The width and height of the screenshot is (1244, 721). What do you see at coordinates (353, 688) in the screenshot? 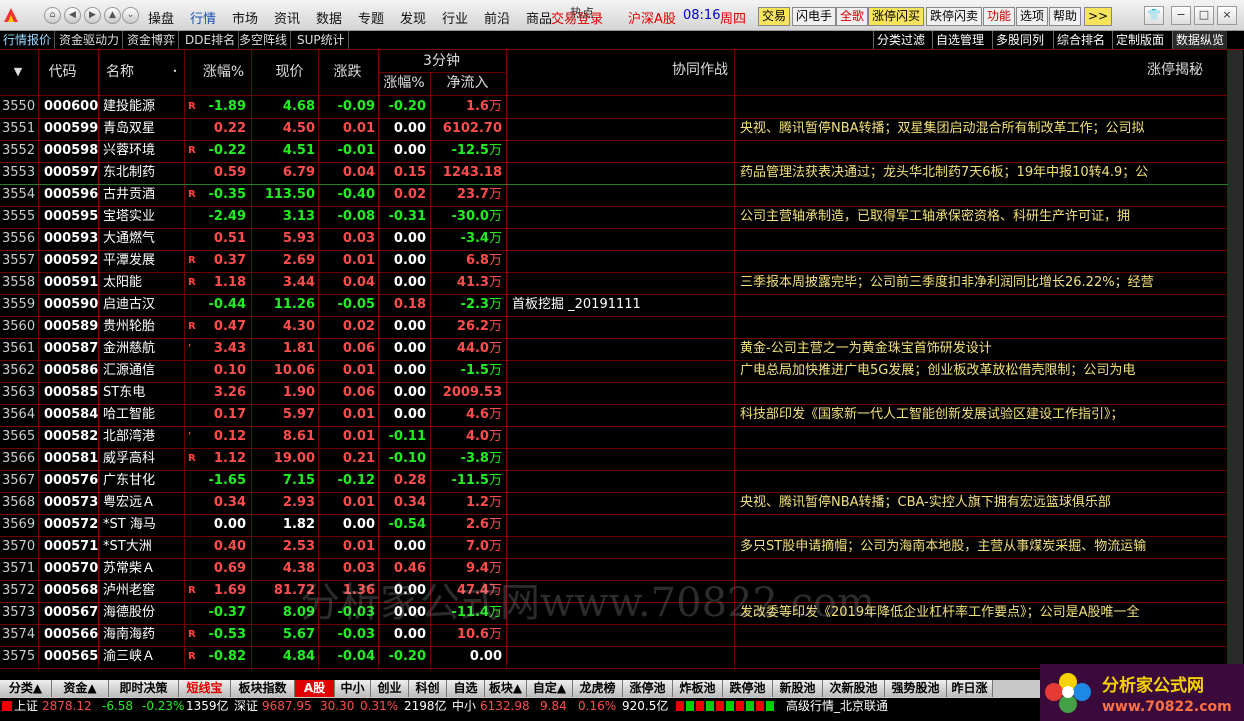
I see `bottom-tab-6: 中小` at bounding box center [353, 688].